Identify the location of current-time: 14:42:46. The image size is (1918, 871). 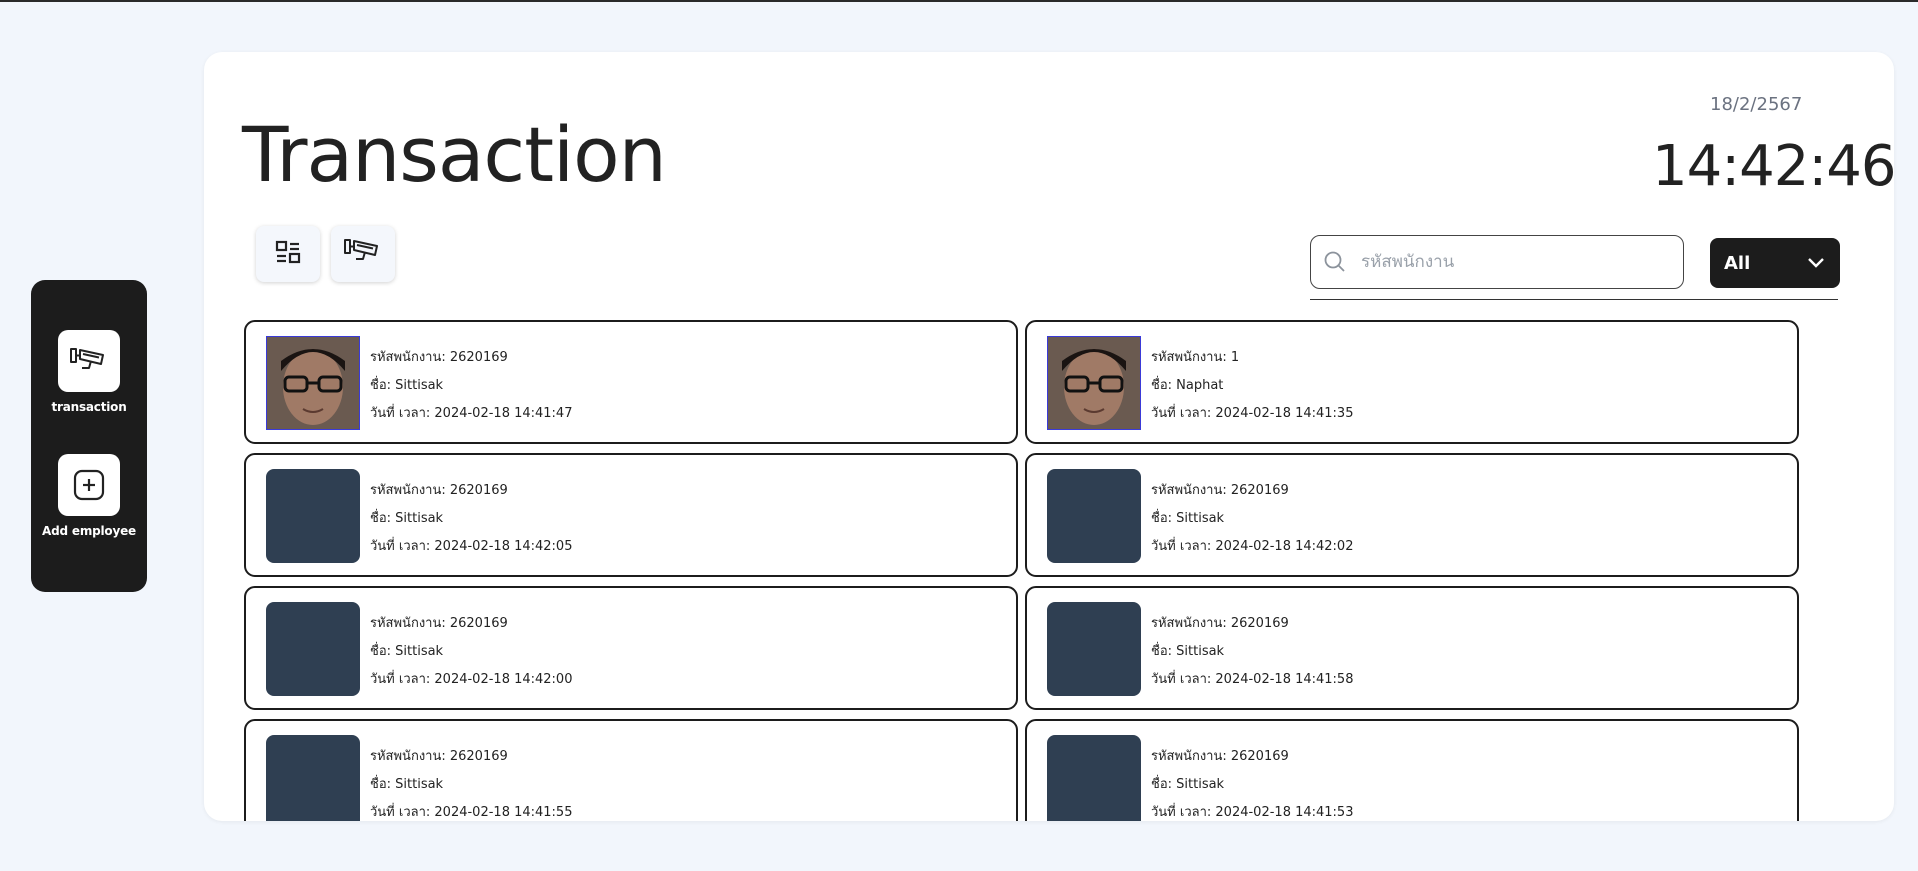
(1773, 166).